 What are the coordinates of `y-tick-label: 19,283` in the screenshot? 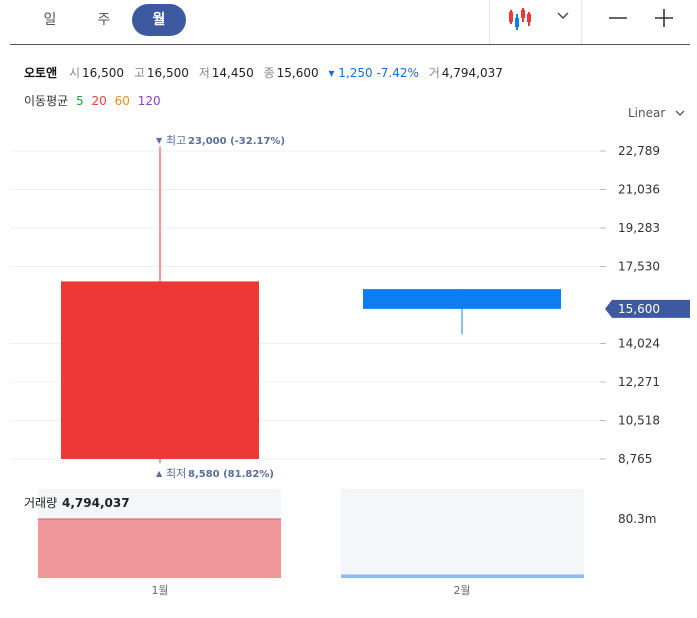 It's located at (639, 228).